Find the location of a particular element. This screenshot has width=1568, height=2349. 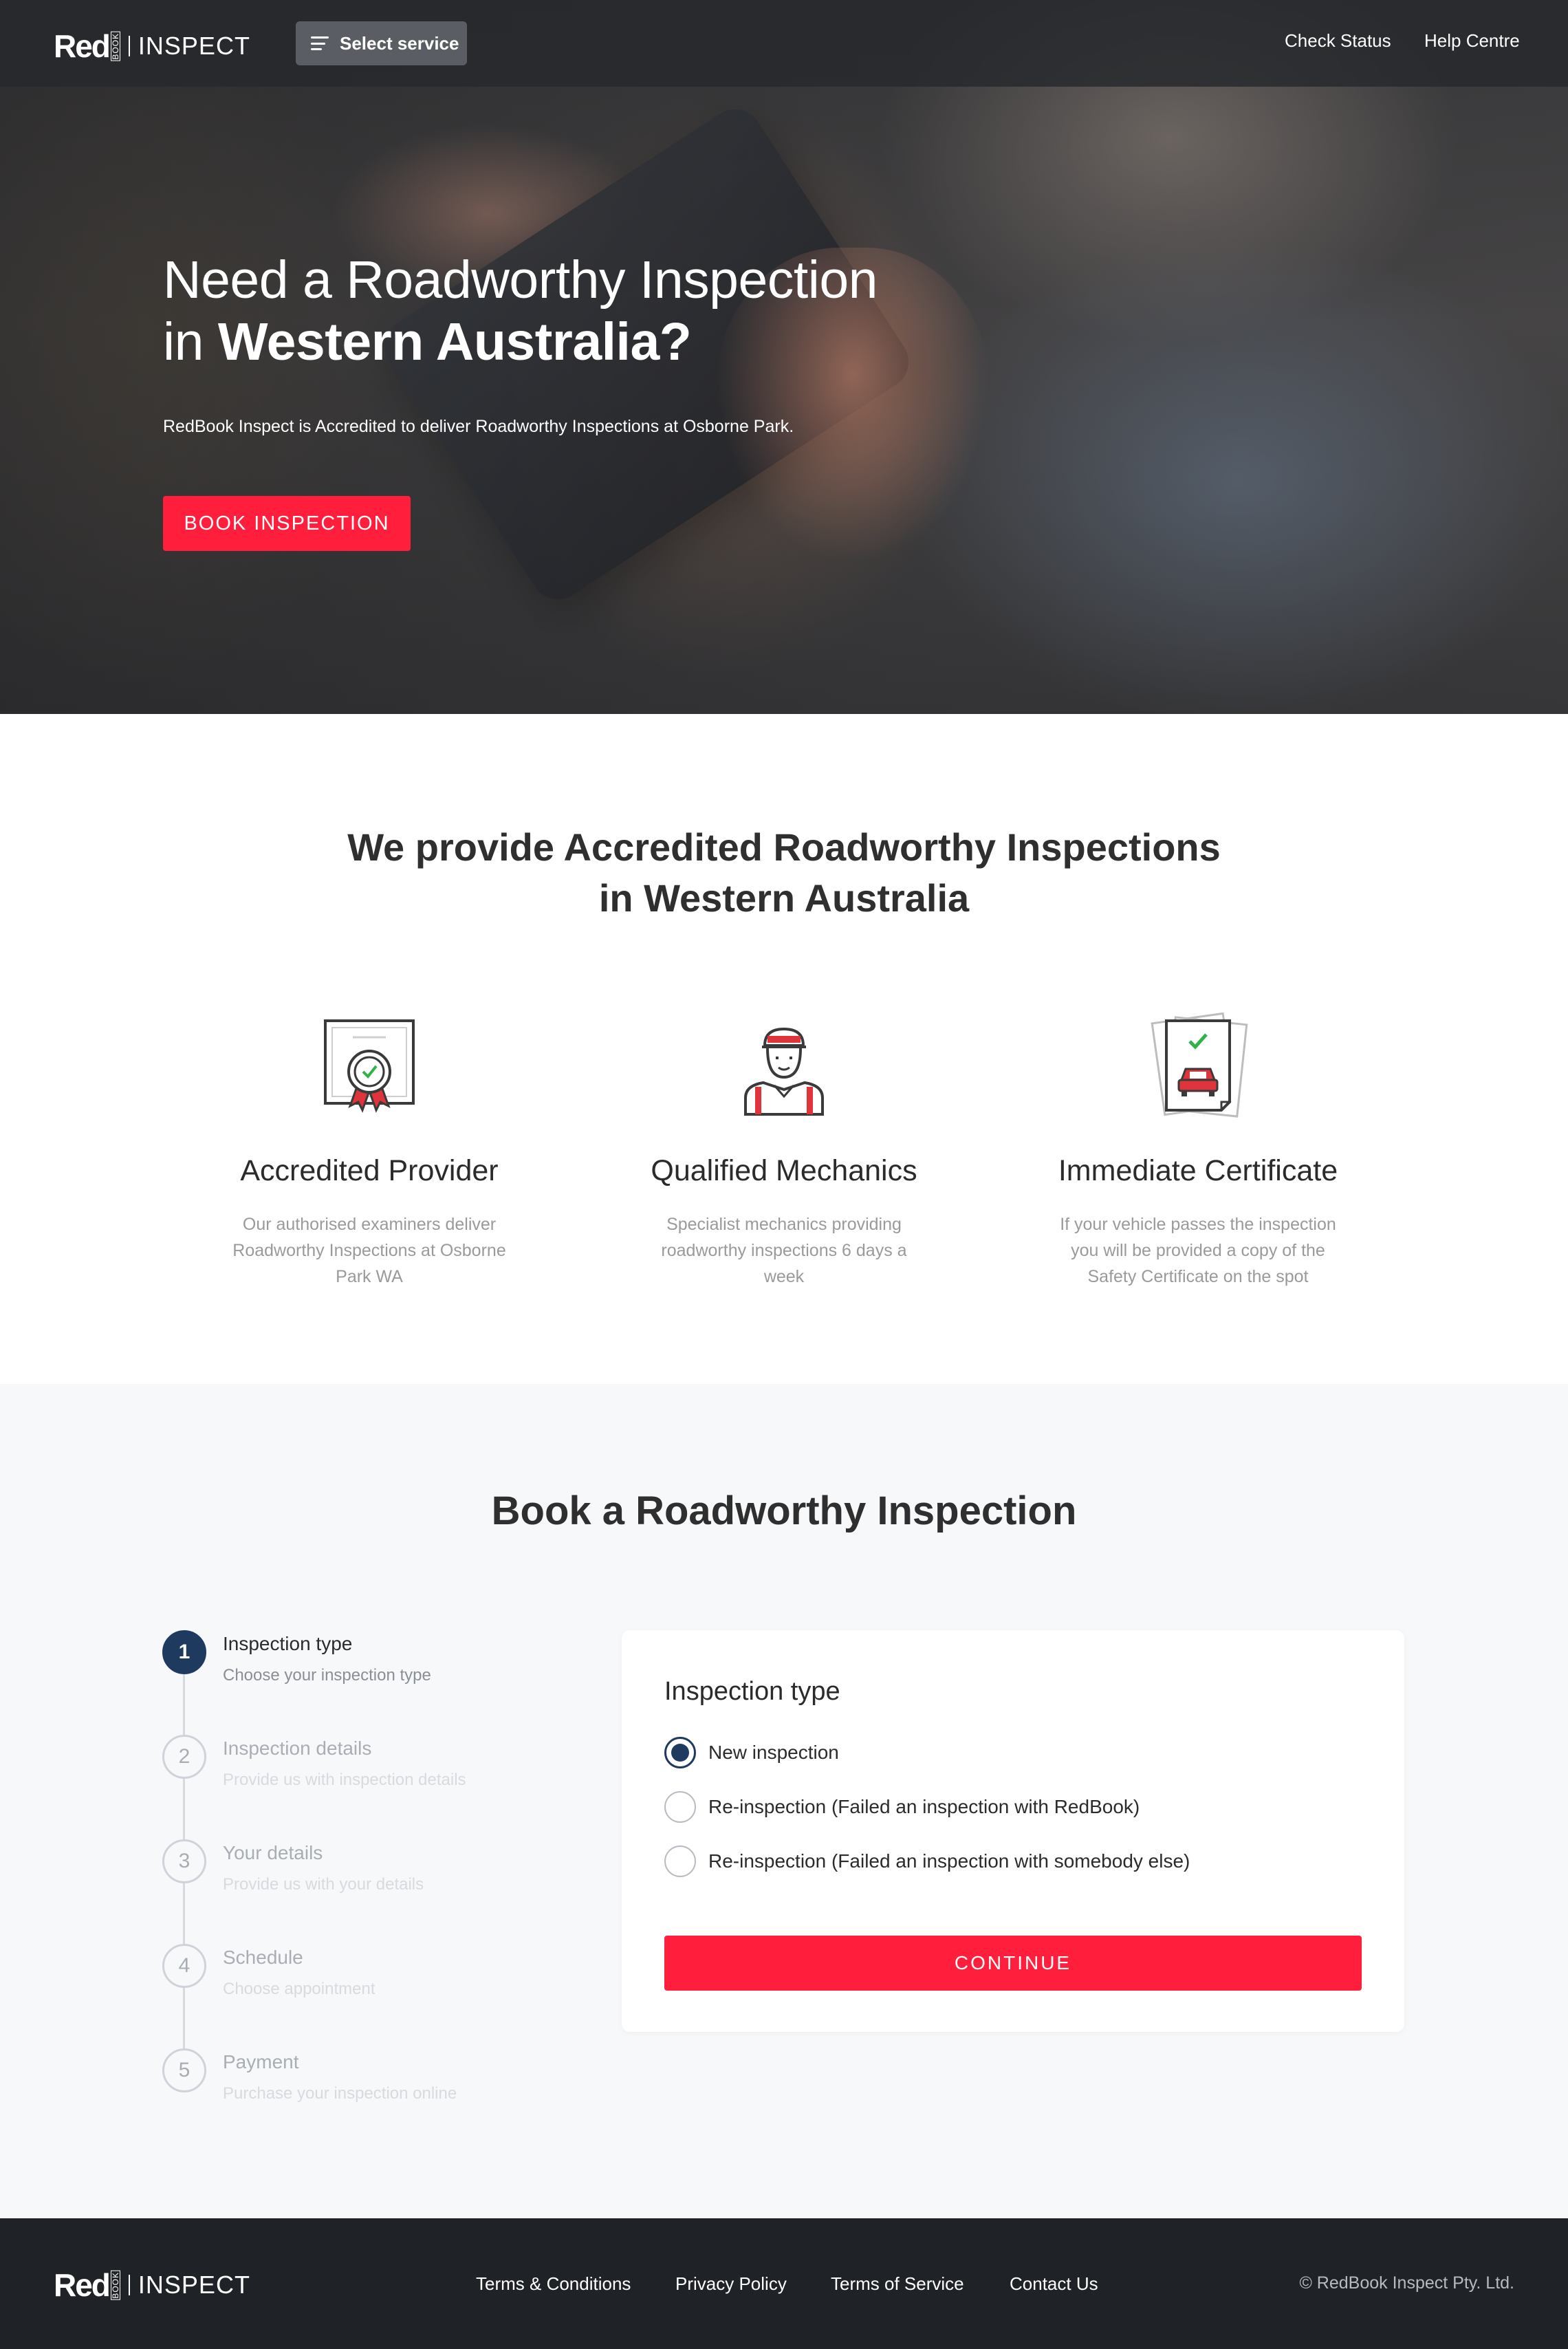

continue-button: CONTINUE is located at coordinates (1013, 1963).